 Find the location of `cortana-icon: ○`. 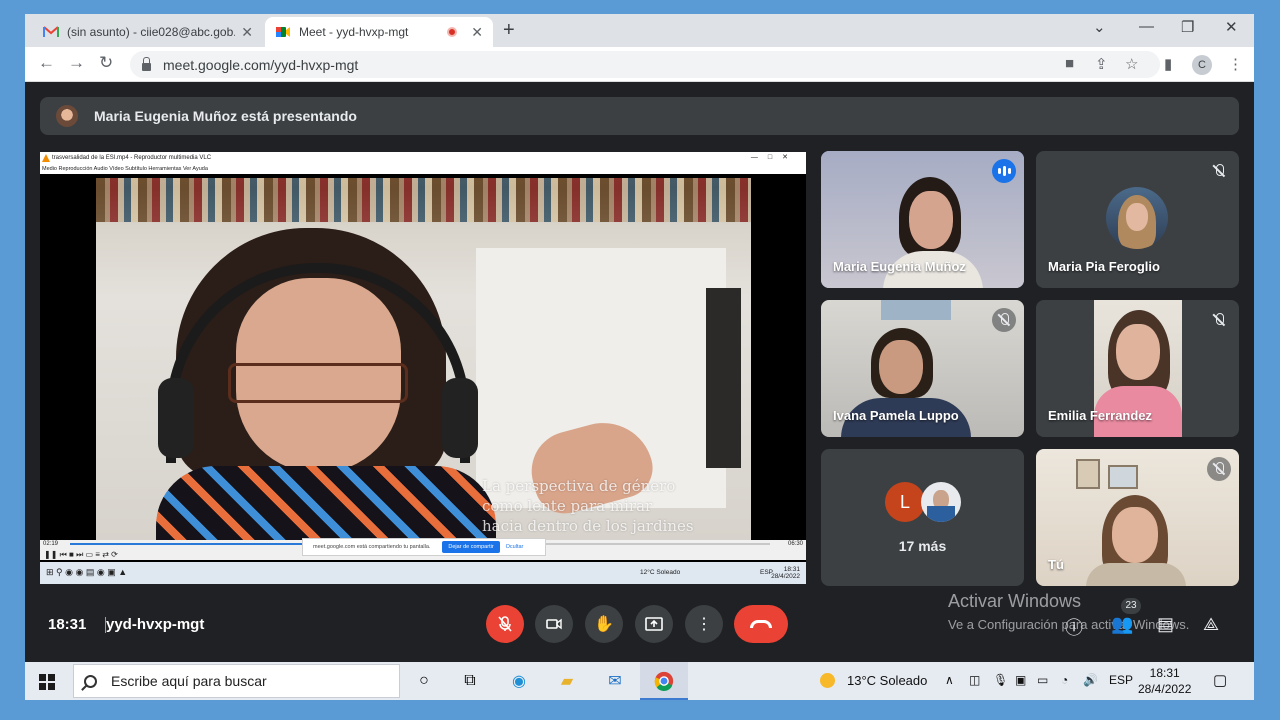

cortana-icon: ○ is located at coordinates (424, 681).